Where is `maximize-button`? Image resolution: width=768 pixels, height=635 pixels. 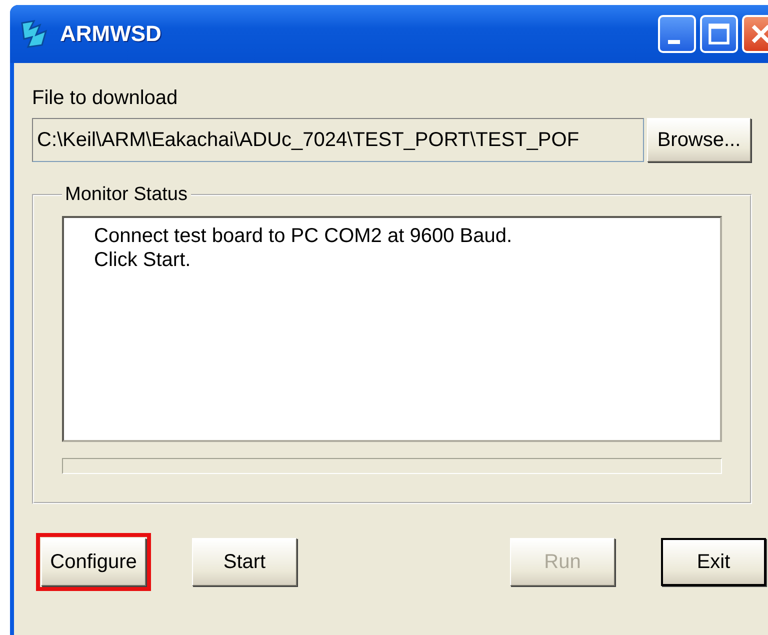
maximize-button is located at coordinates (719, 34).